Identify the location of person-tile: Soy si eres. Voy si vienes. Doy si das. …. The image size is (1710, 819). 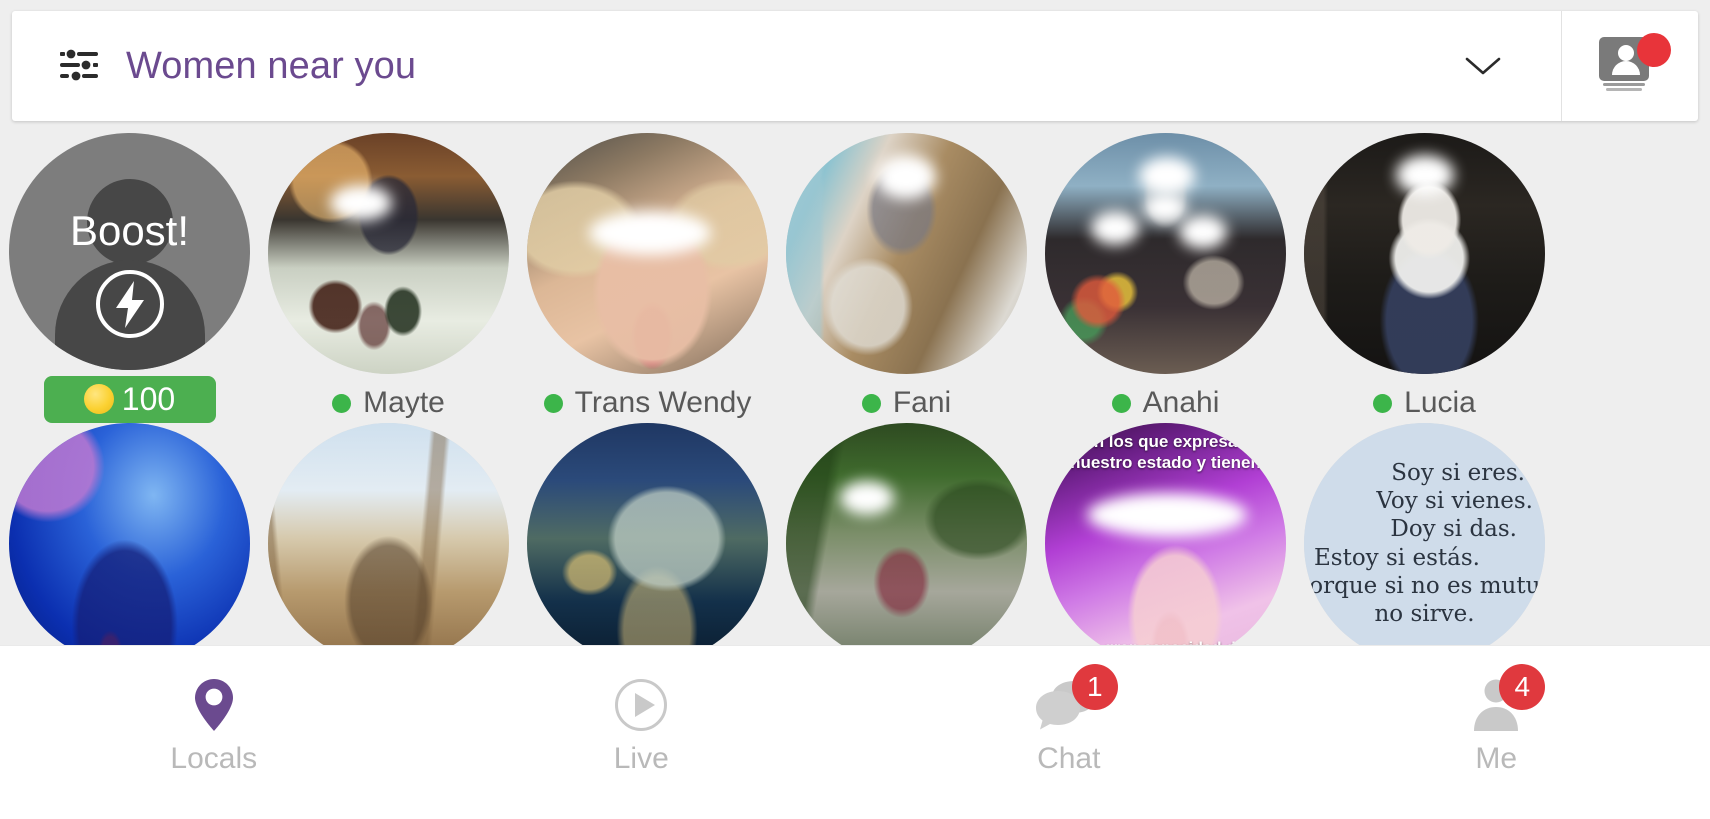
(1424, 534).